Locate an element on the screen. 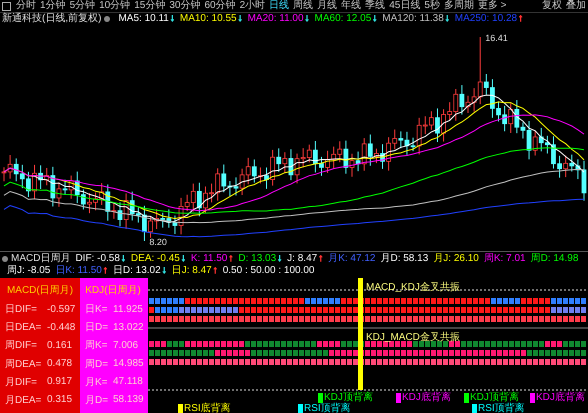 The image size is (588, 413). period-tab: 60分钟 is located at coordinates (220, 6).